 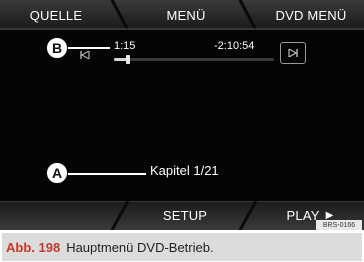 What do you see at coordinates (194, 59) in the screenshot?
I see `progress-track` at bounding box center [194, 59].